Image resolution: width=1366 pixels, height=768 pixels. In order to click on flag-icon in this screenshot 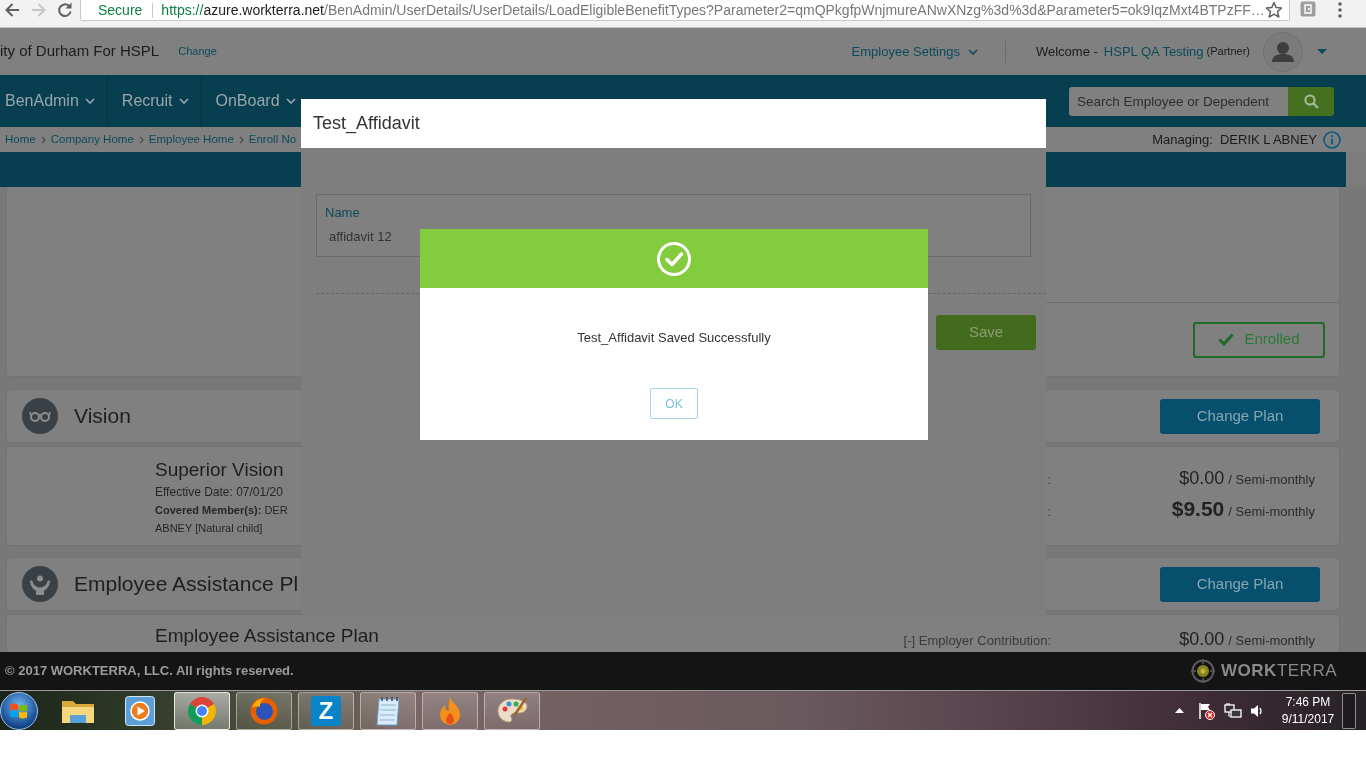, I will do `click(1206, 710)`.